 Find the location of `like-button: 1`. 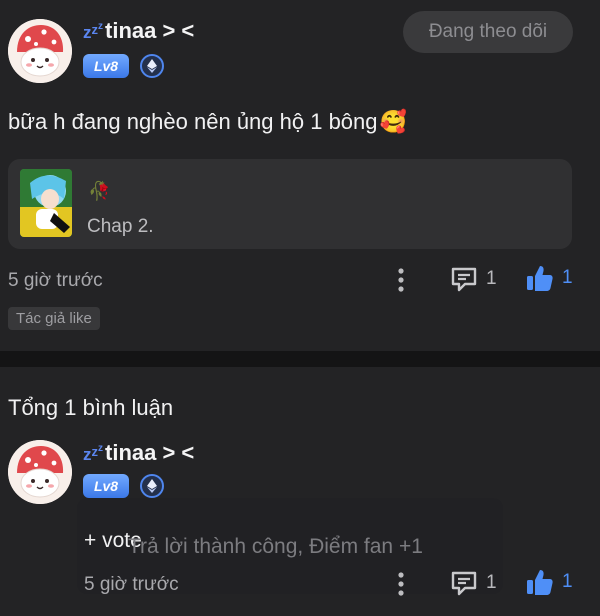

like-button: 1 is located at coordinates (549, 278).